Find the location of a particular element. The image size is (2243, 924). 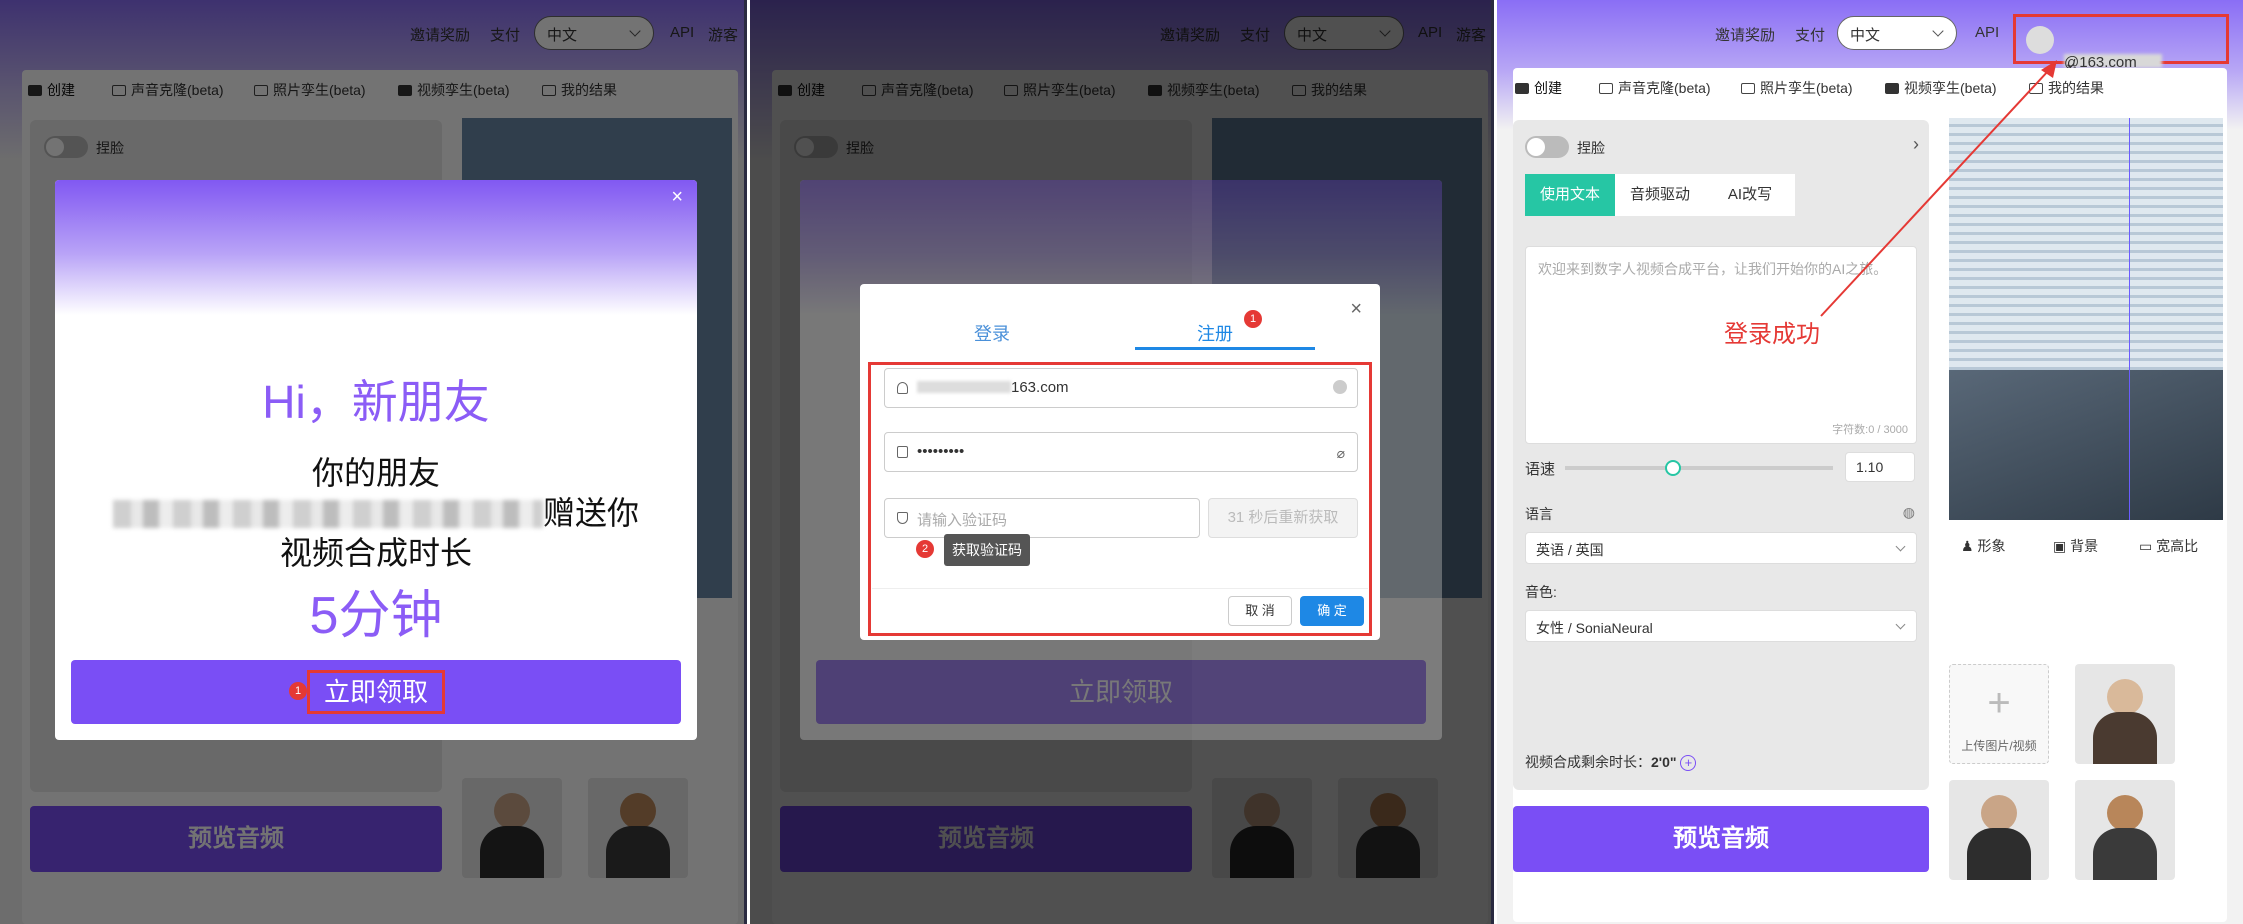

get-code-tooltip: 获取验证码 is located at coordinates (987, 550).